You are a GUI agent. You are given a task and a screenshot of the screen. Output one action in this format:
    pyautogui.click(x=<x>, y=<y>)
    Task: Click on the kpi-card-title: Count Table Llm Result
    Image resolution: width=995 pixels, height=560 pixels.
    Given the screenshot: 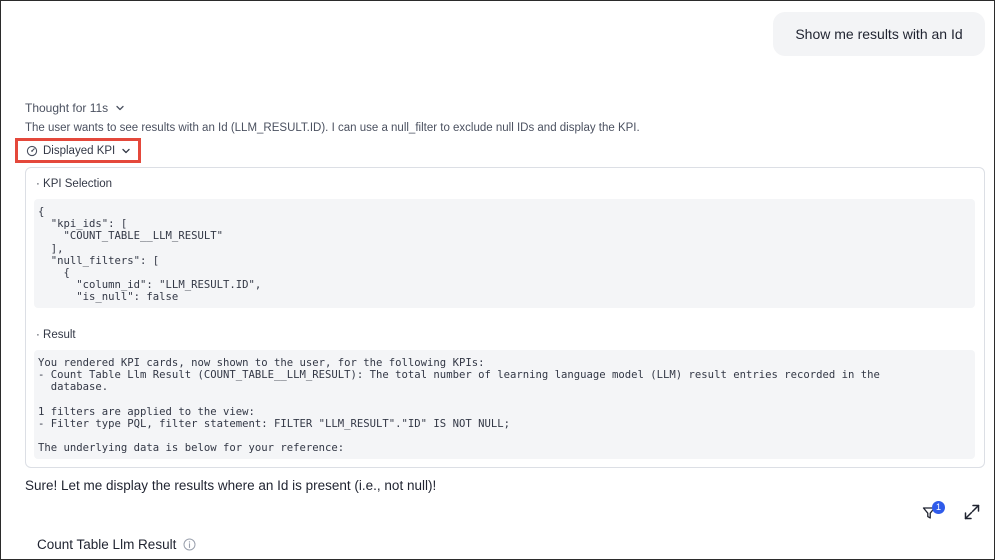 What is the action you would take?
    pyautogui.click(x=107, y=544)
    